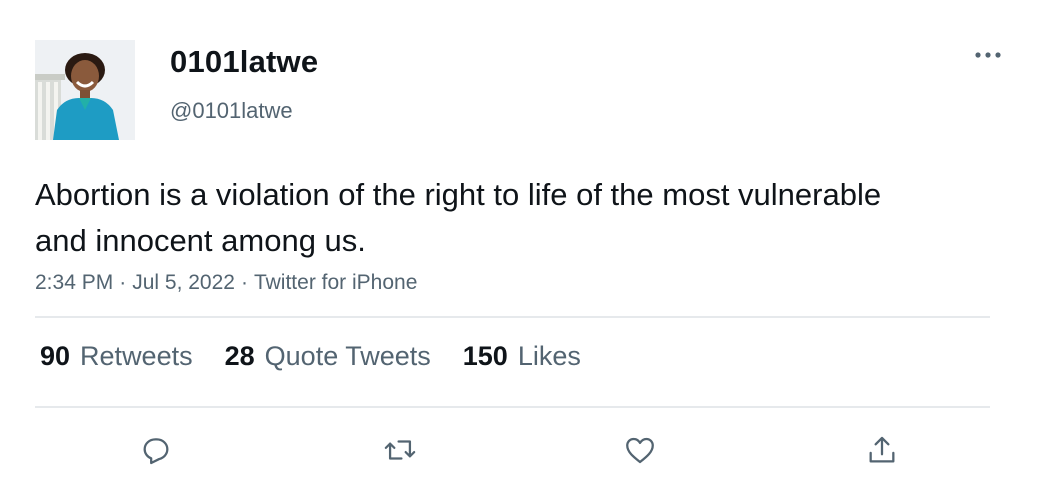 The width and height of the screenshot is (1050, 480). I want to click on avatar, so click(85, 90).